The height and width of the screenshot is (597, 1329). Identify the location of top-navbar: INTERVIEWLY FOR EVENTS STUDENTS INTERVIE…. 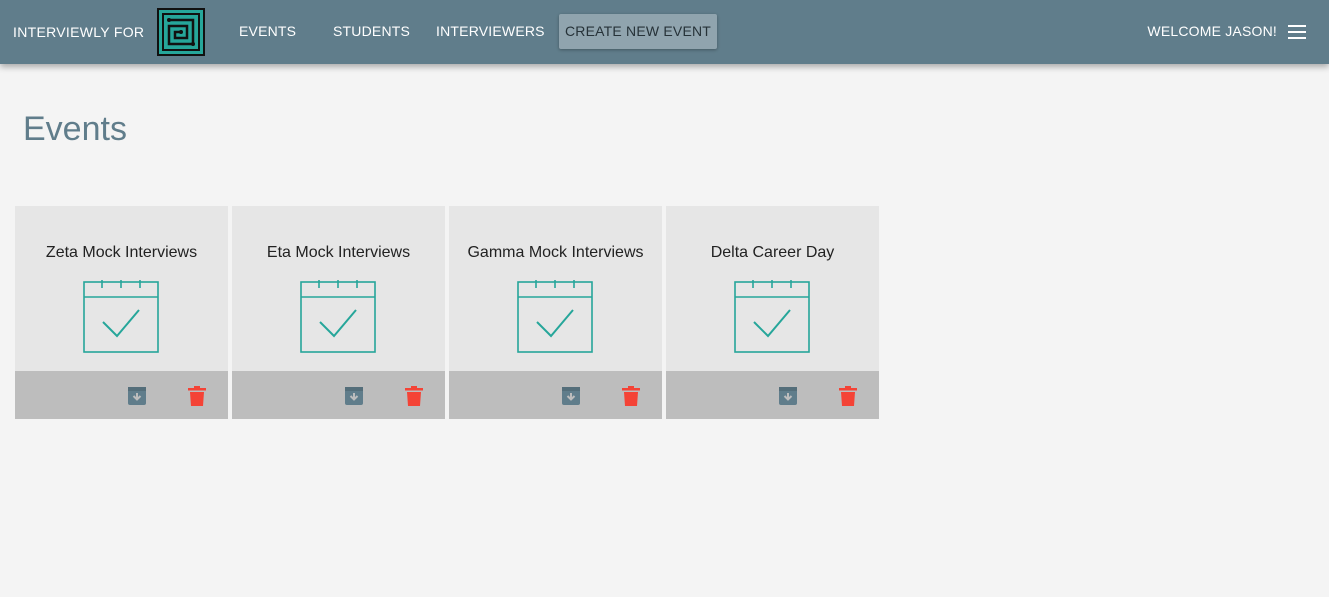
(664, 32).